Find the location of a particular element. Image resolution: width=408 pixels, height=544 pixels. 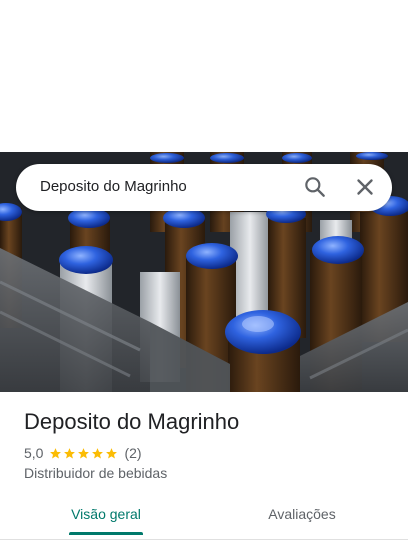

tab-reviews: Avaliações is located at coordinates (302, 516).